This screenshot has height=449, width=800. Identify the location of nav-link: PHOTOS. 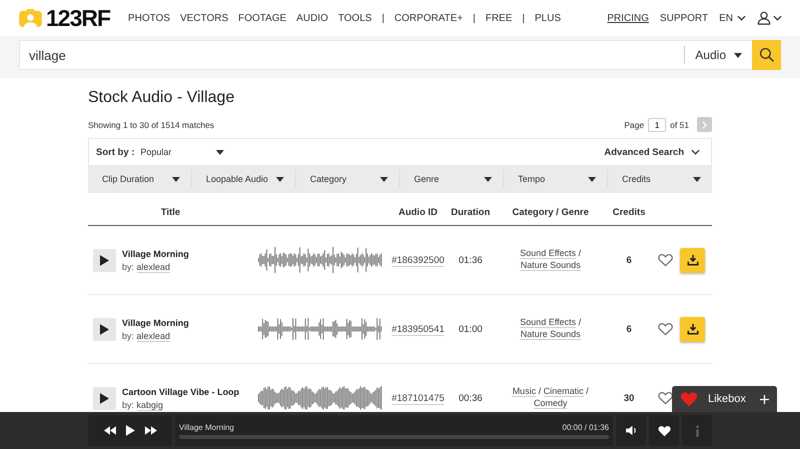
(149, 18).